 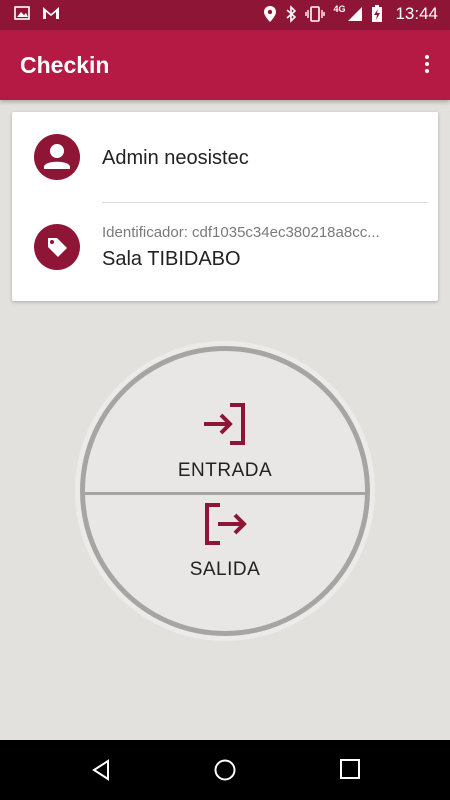 I want to click on clock: 13:44, so click(x=416, y=13).